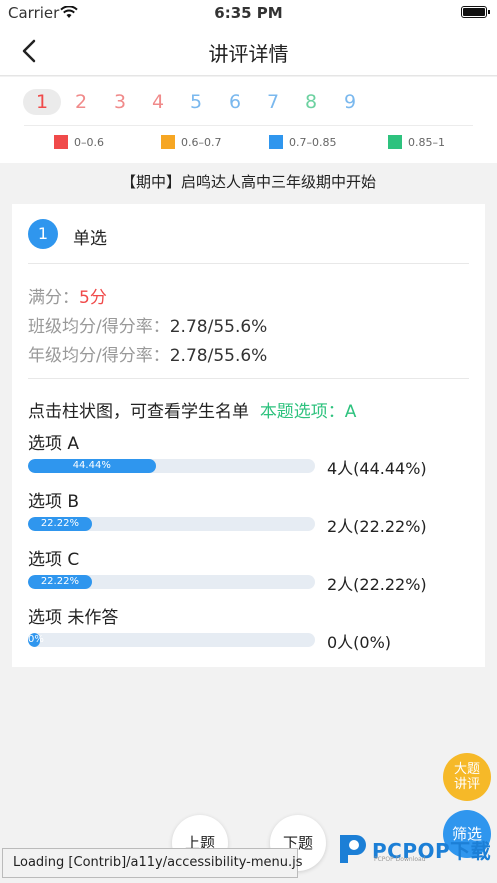 The width and height of the screenshot is (497, 883). Describe the element at coordinates (98, 298) in the screenshot. I see `full-score-unit: 分` at that location.